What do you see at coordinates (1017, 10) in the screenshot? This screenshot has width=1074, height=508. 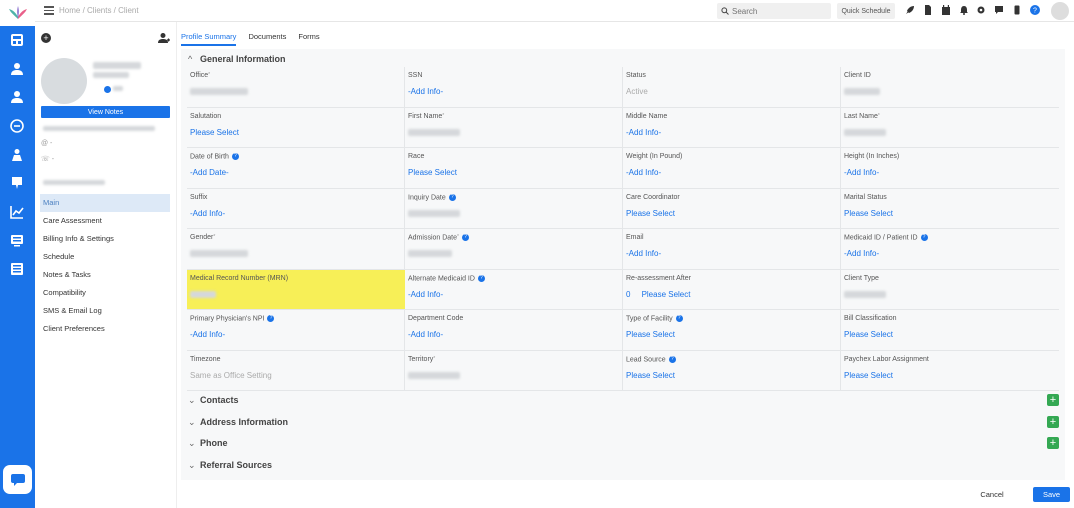 I see `phone-icon` at bounding box center [1017, 10].